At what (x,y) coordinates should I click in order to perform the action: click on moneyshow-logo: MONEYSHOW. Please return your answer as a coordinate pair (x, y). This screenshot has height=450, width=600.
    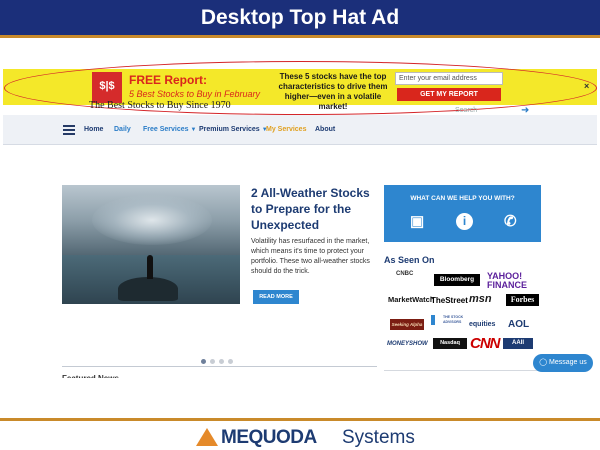
    Looking at the image, I should click on (407, 344).